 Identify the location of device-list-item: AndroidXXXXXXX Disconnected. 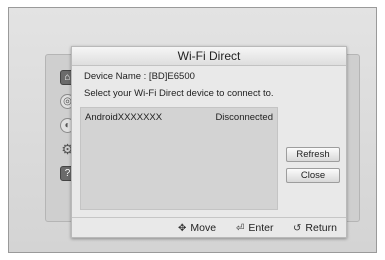
(179, 117).